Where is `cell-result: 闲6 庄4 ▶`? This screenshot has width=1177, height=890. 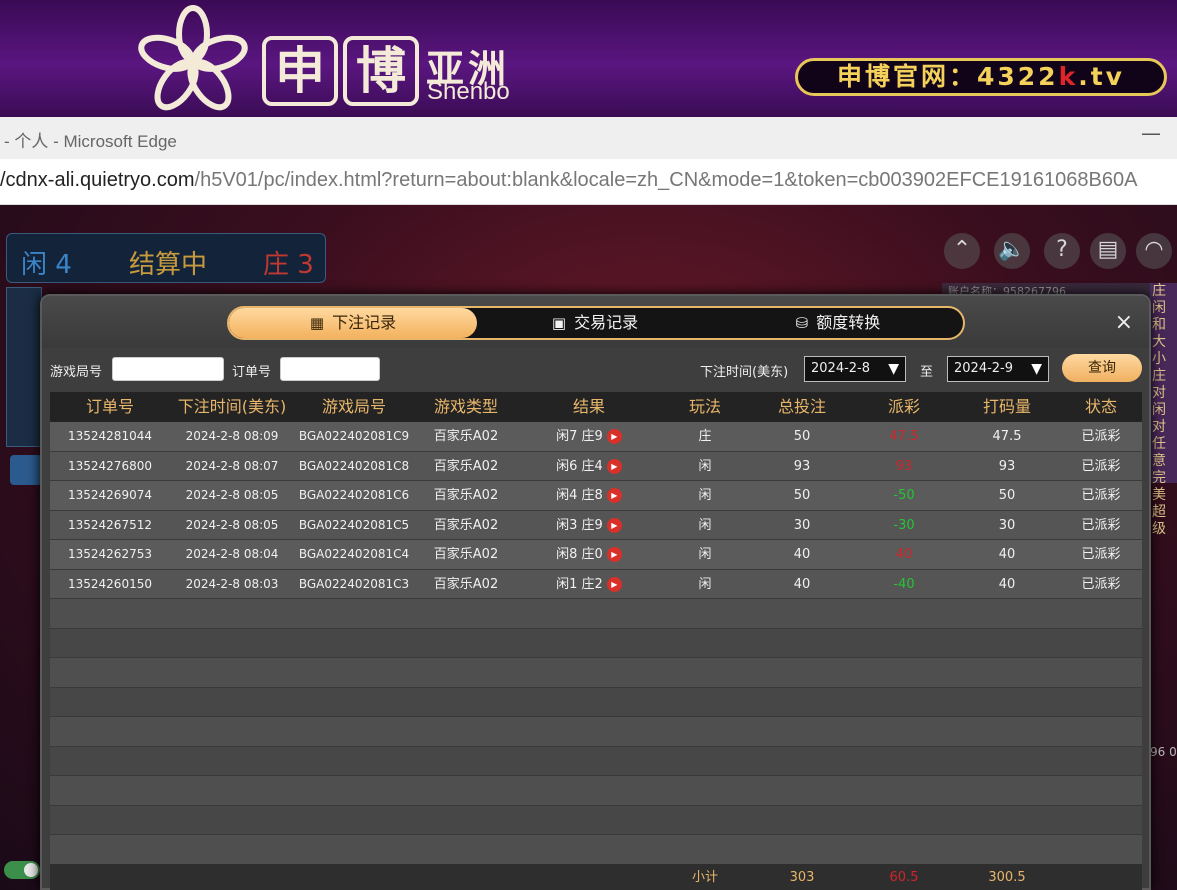
cell-result: 闲6 庄4 ▶ is located at coordinates (589, 466).